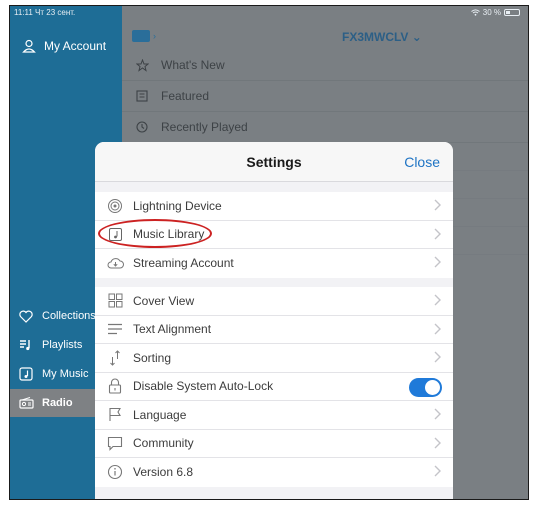 This screenshot has height=506, width=538. What do you see at coordinates (163, 443) in the screenshot?
I see `settings-row-label: Community` at bounding box center [163, 443].